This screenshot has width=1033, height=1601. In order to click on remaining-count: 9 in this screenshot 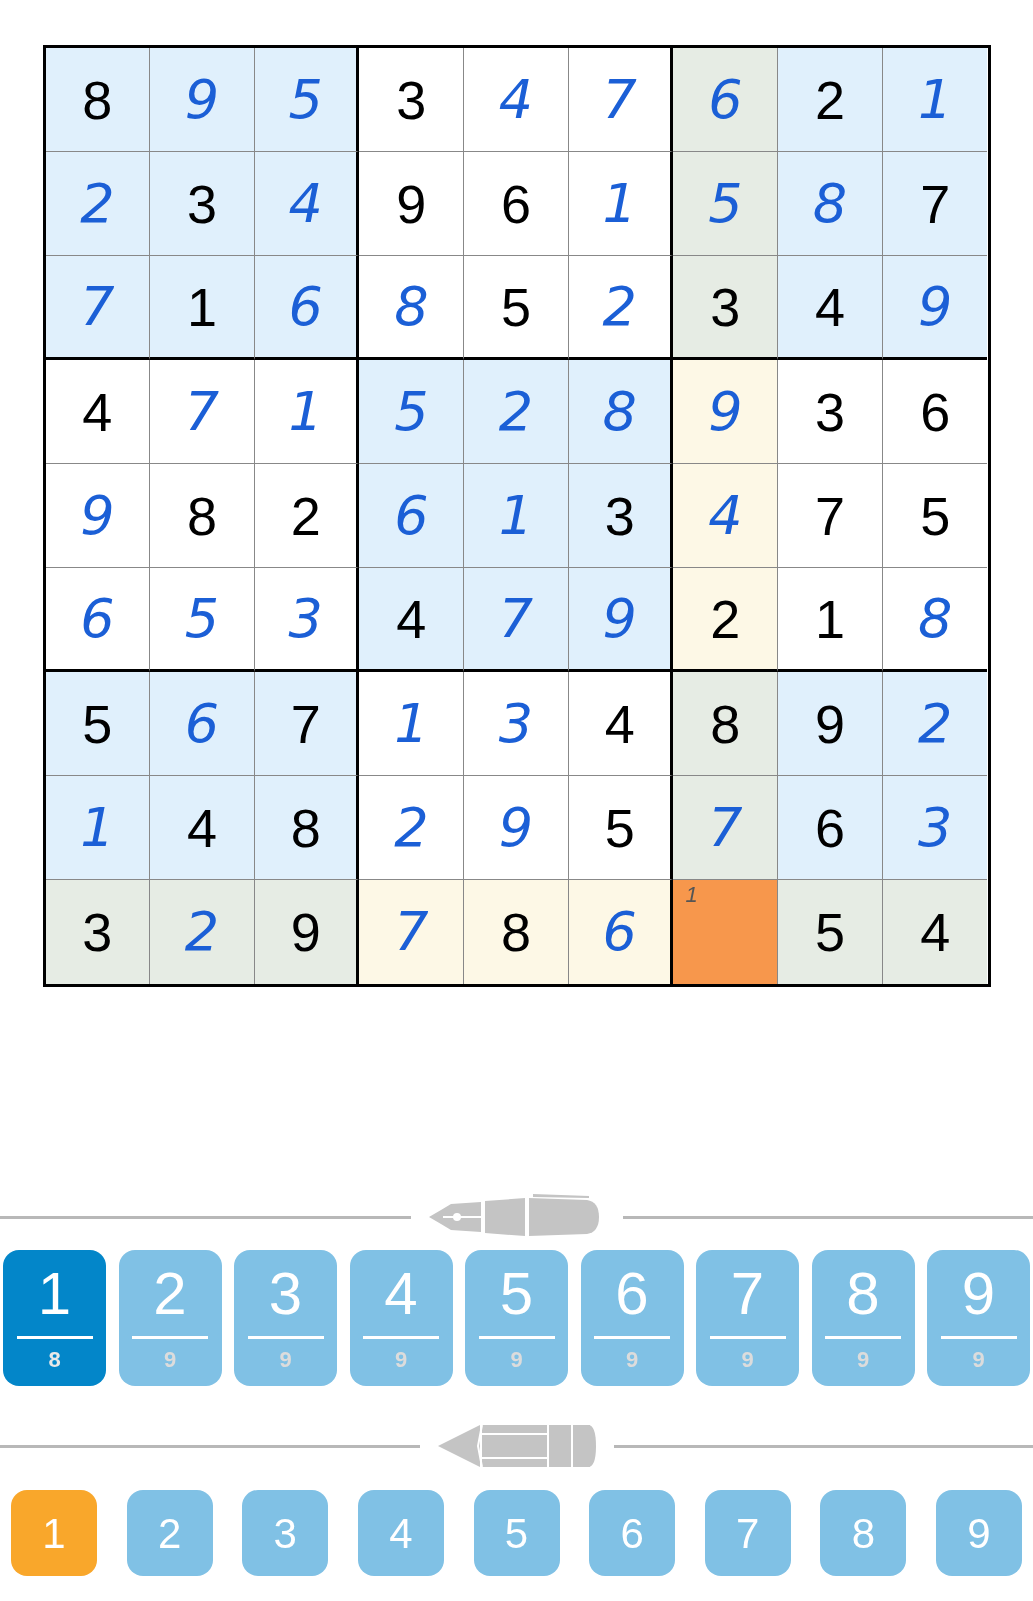, I will do `click(978, 1360)`.